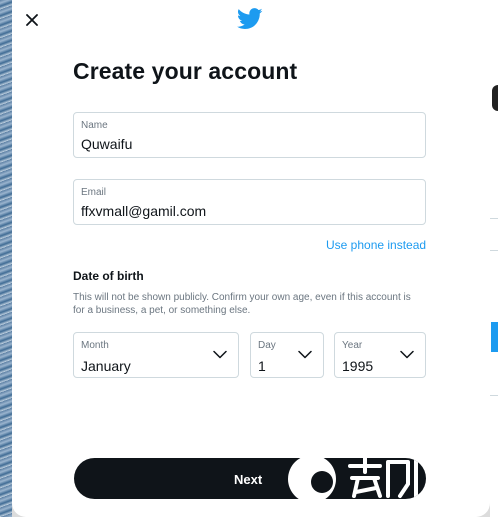 Image resolution: width=498 pixels, height=517 pixels. Describe the element at coordinates (352, 345) in the screenshot. I see `year-select-label: Year` at that location.